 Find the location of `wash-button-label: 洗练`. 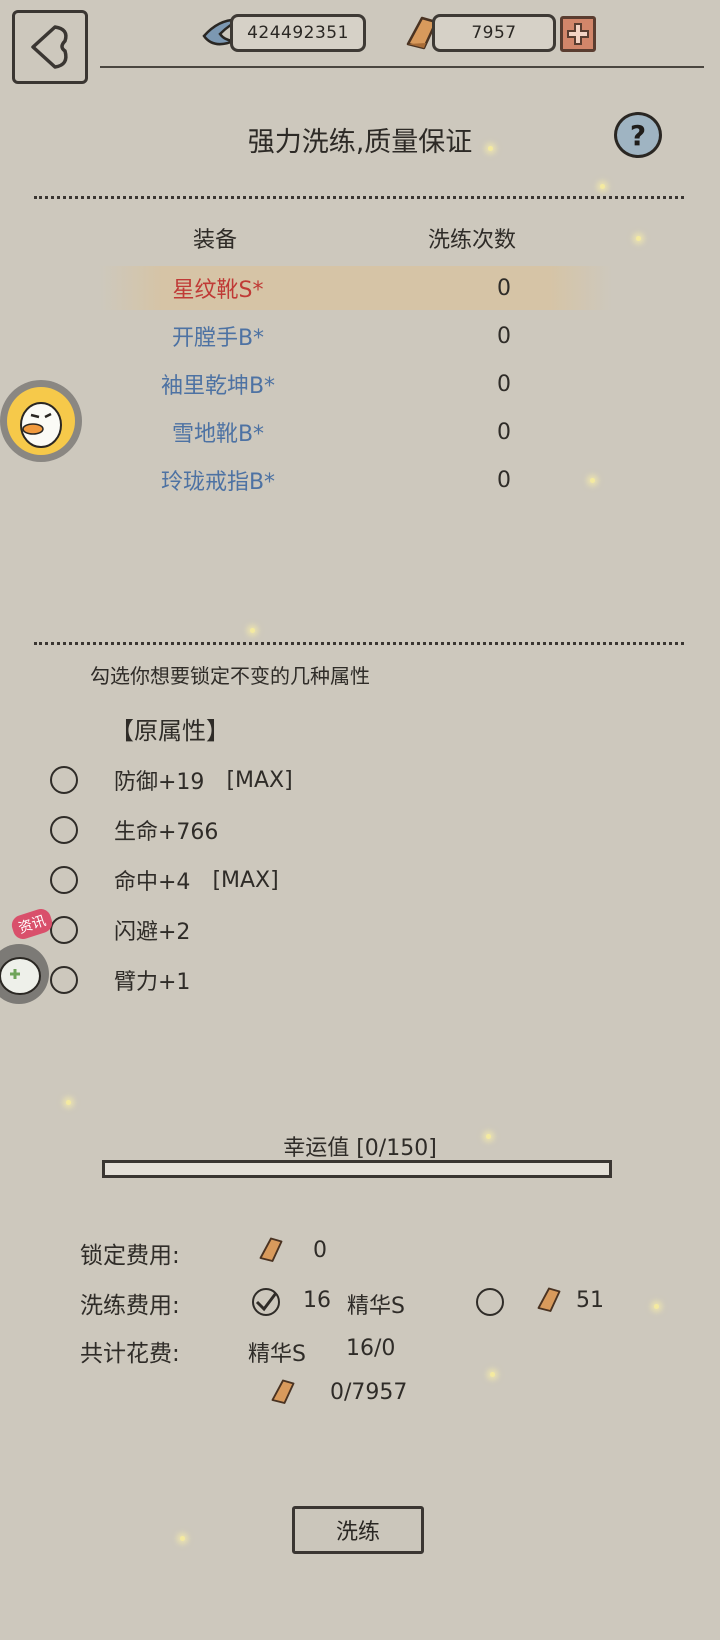

wash-button-label: 洗练 is located at coordinates (357, 1532).